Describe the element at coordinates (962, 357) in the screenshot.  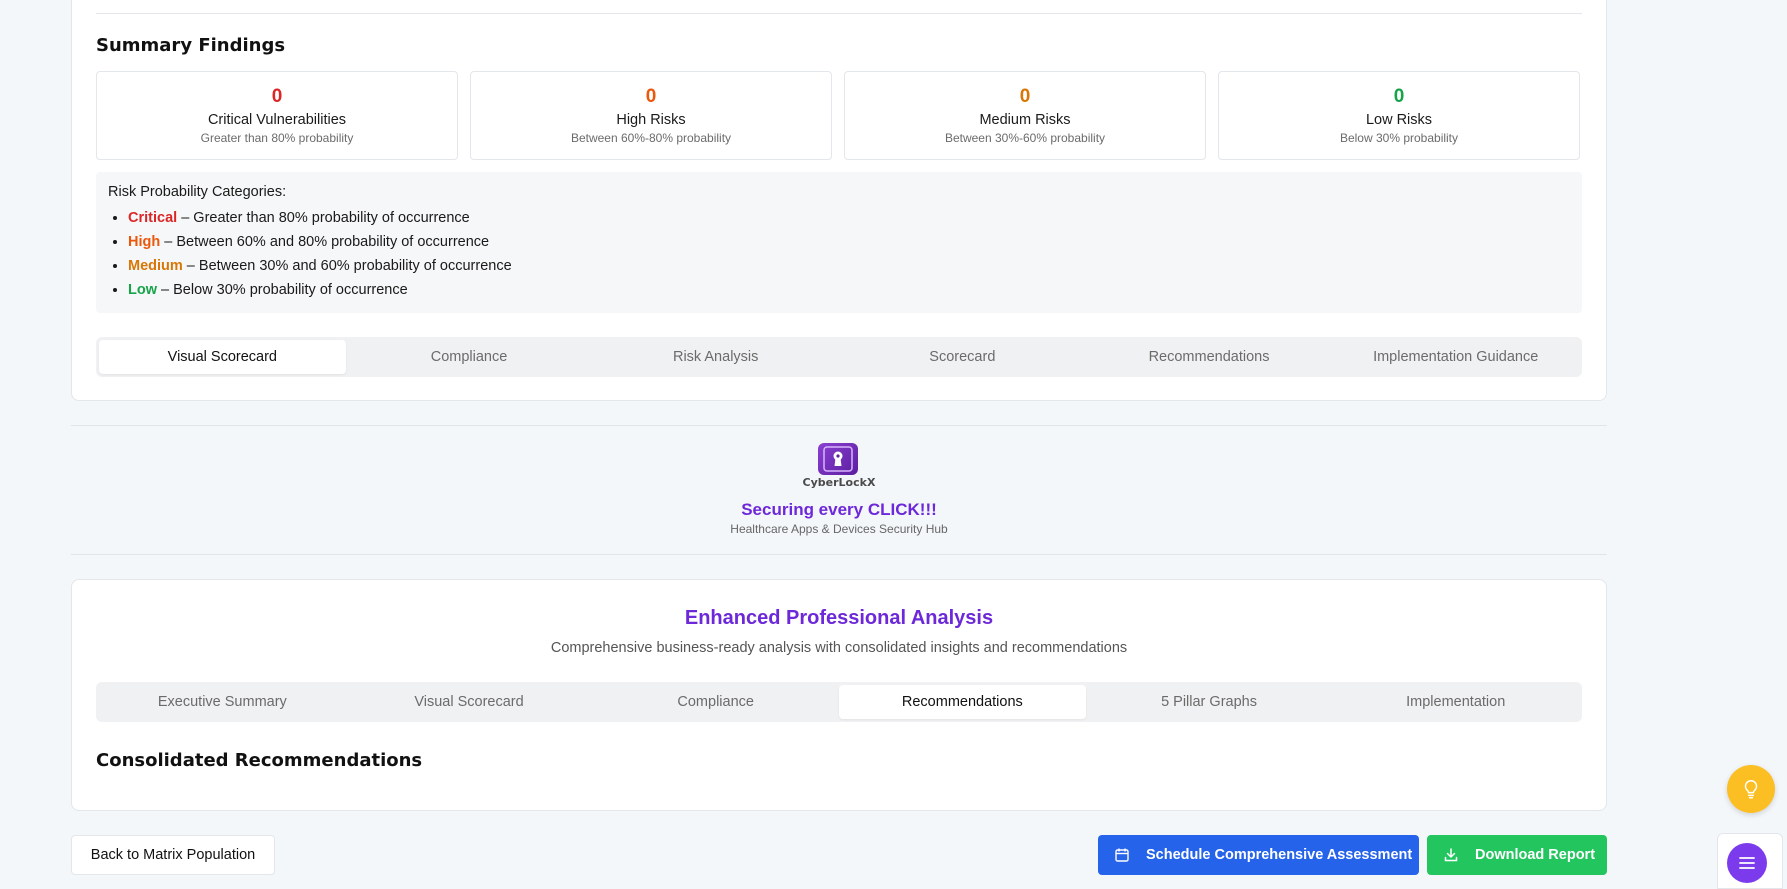
I see `tab-scorecard: Scorecard` at that location.